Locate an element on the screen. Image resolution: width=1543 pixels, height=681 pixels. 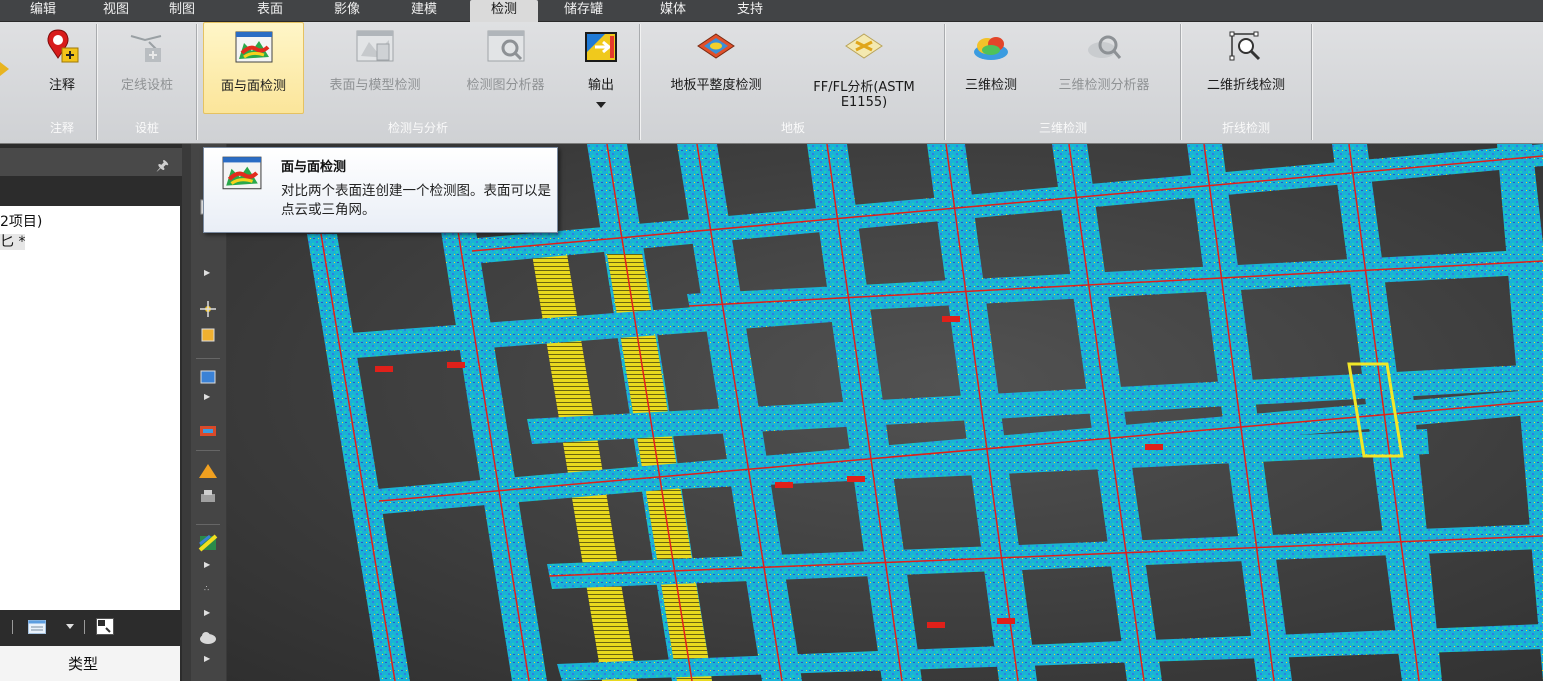
orbit-icon is located at coordinates (208, 309).